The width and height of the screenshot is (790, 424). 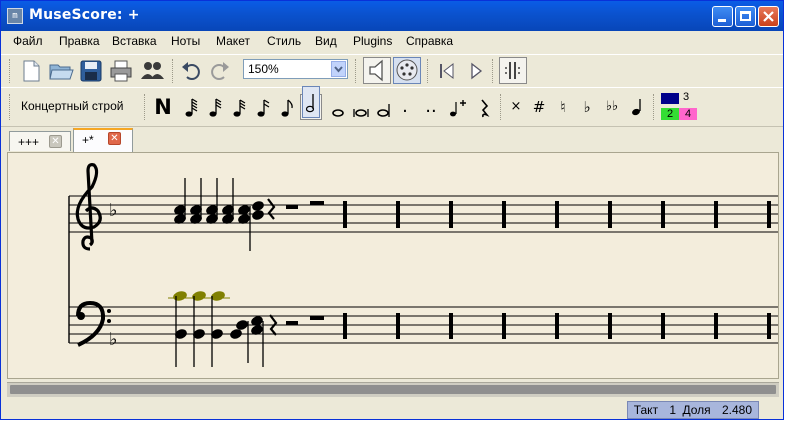 I want to click on flat-button: ♭, so click(x=587, y=107).